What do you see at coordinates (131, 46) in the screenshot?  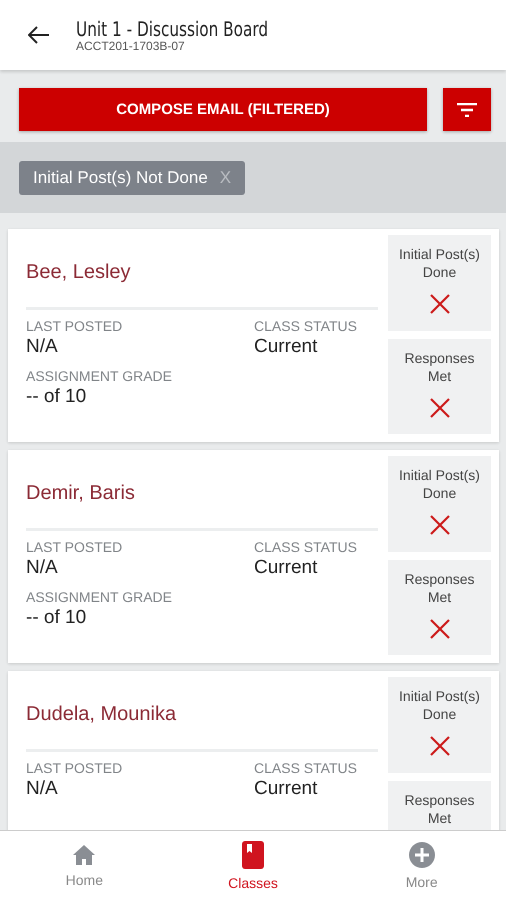 I see `course-code: ACCT201-1703B-07` at bounding box center [131, 46].